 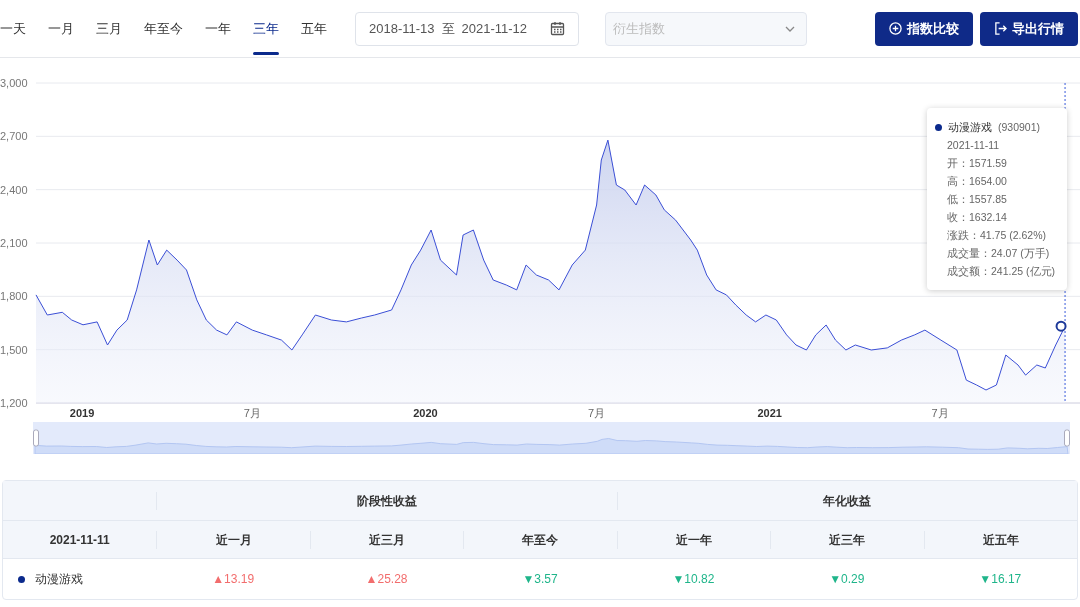 I want to click on column-group-header: 年化收益, so click(x=846, y=500).